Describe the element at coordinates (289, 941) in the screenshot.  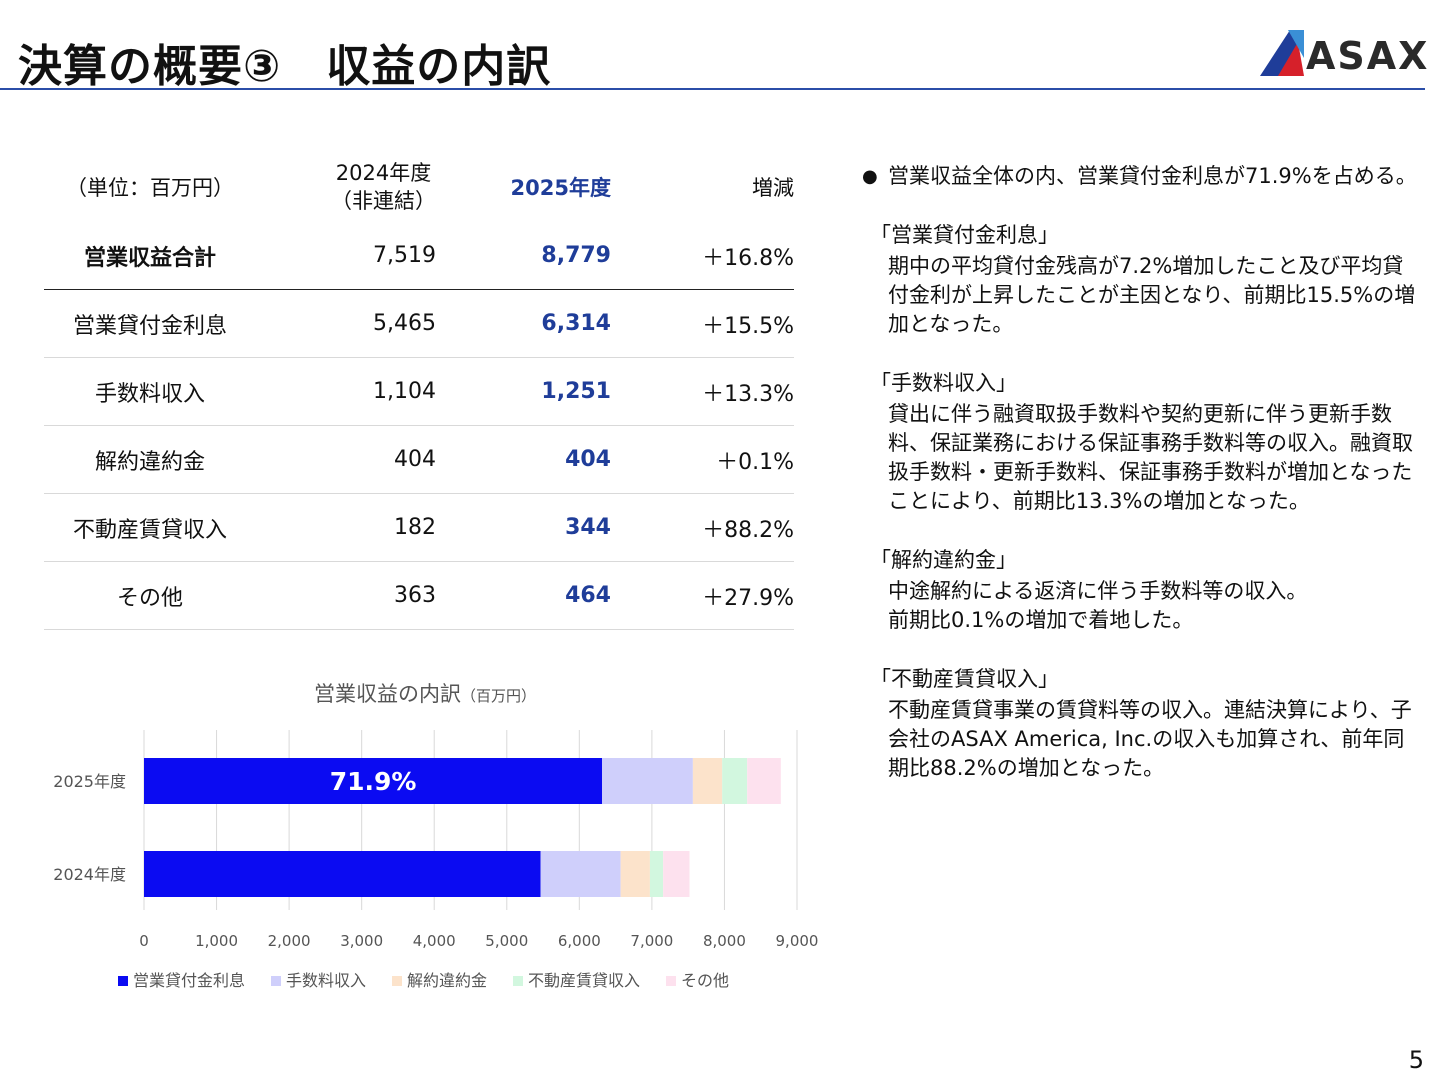
I see `x-tick-label: 2,000` at that location.